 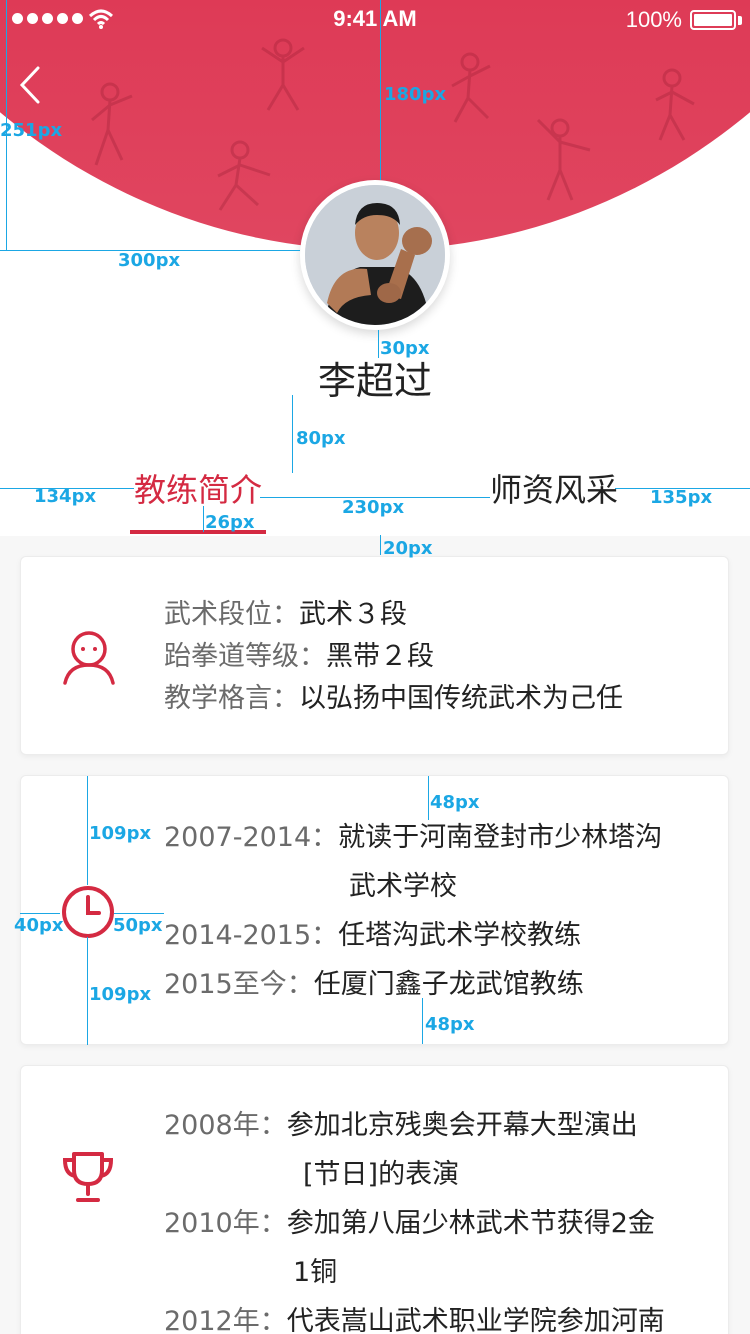 What do you see at coordinates (88, 912) in the screenshot?
I see `clock-icon` at bounding box center [88, 912].